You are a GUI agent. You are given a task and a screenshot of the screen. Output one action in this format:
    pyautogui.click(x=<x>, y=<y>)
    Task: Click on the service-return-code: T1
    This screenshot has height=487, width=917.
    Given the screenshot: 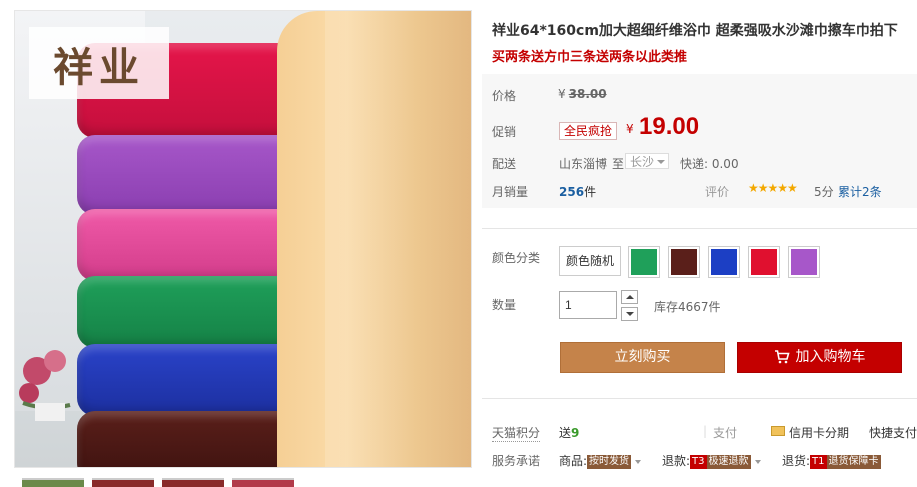 What is the action you would take?
    pyautogui.click(x=818, y=461)
    